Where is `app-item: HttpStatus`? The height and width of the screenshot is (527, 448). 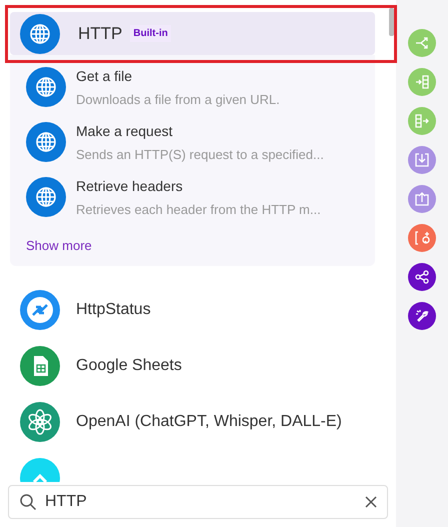 app-item: HttpStatus is located at coordinates (192, 310).